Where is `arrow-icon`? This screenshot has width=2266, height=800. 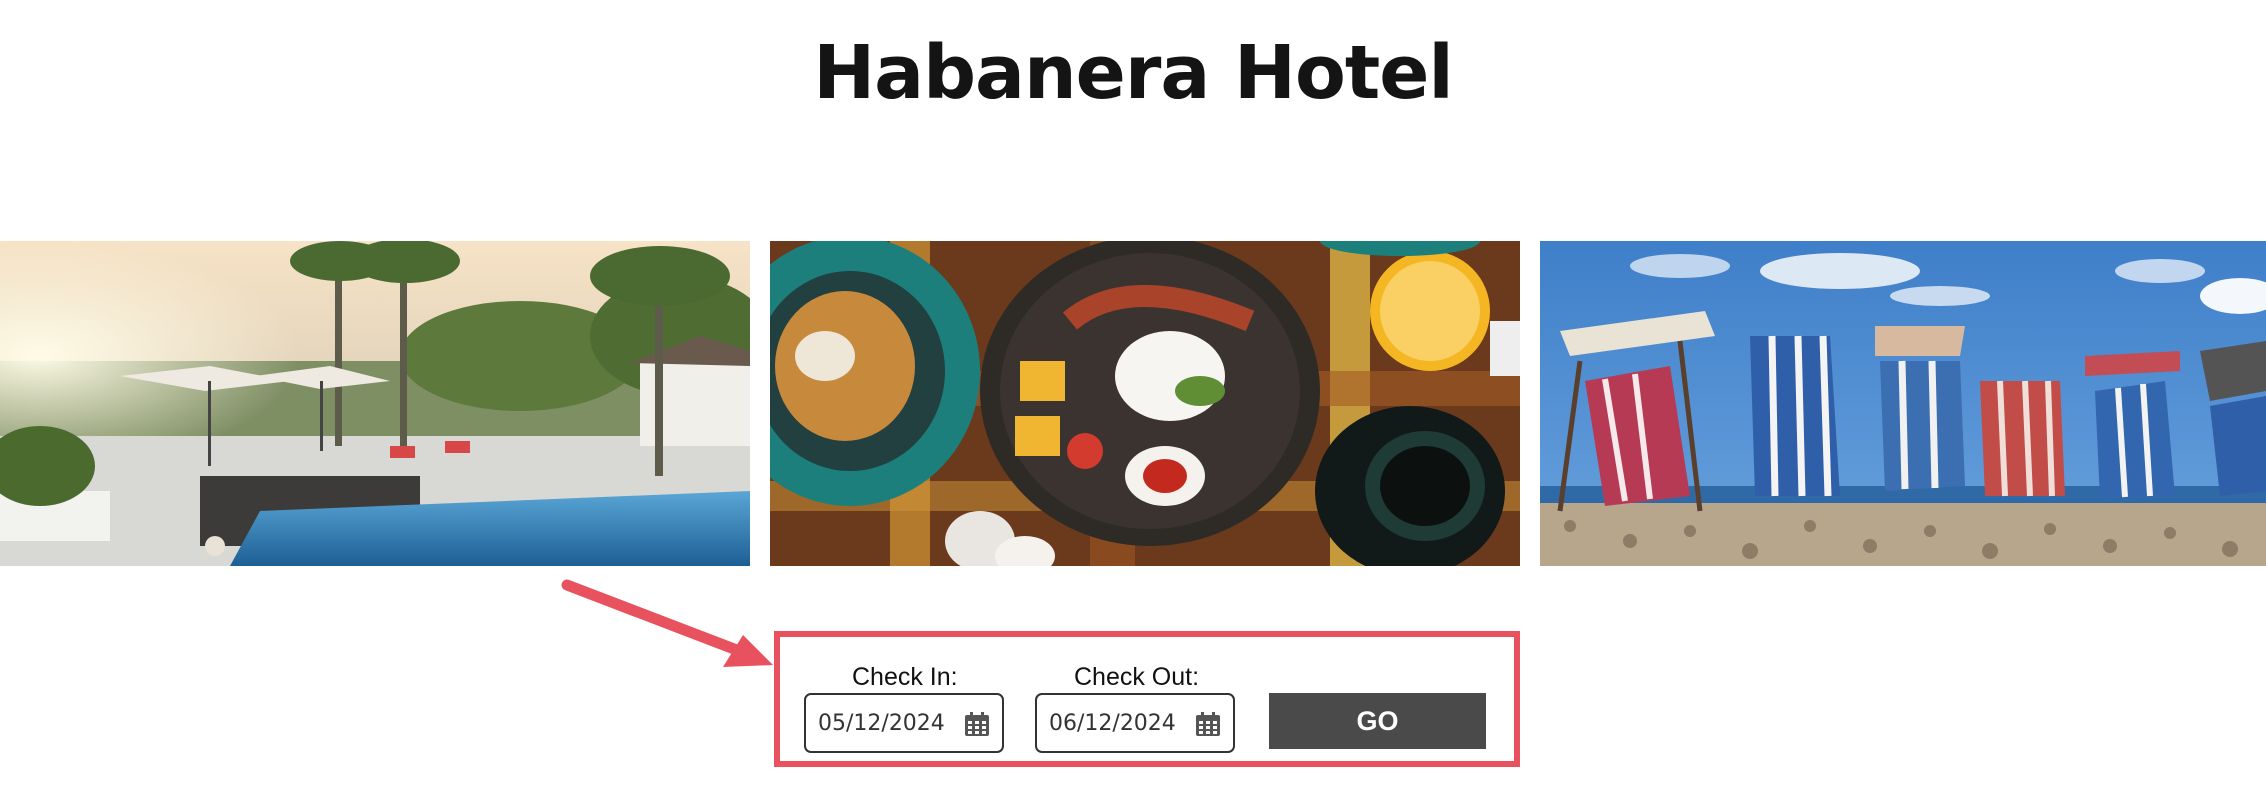 arrow-icon is located at coordinates (667, 623).